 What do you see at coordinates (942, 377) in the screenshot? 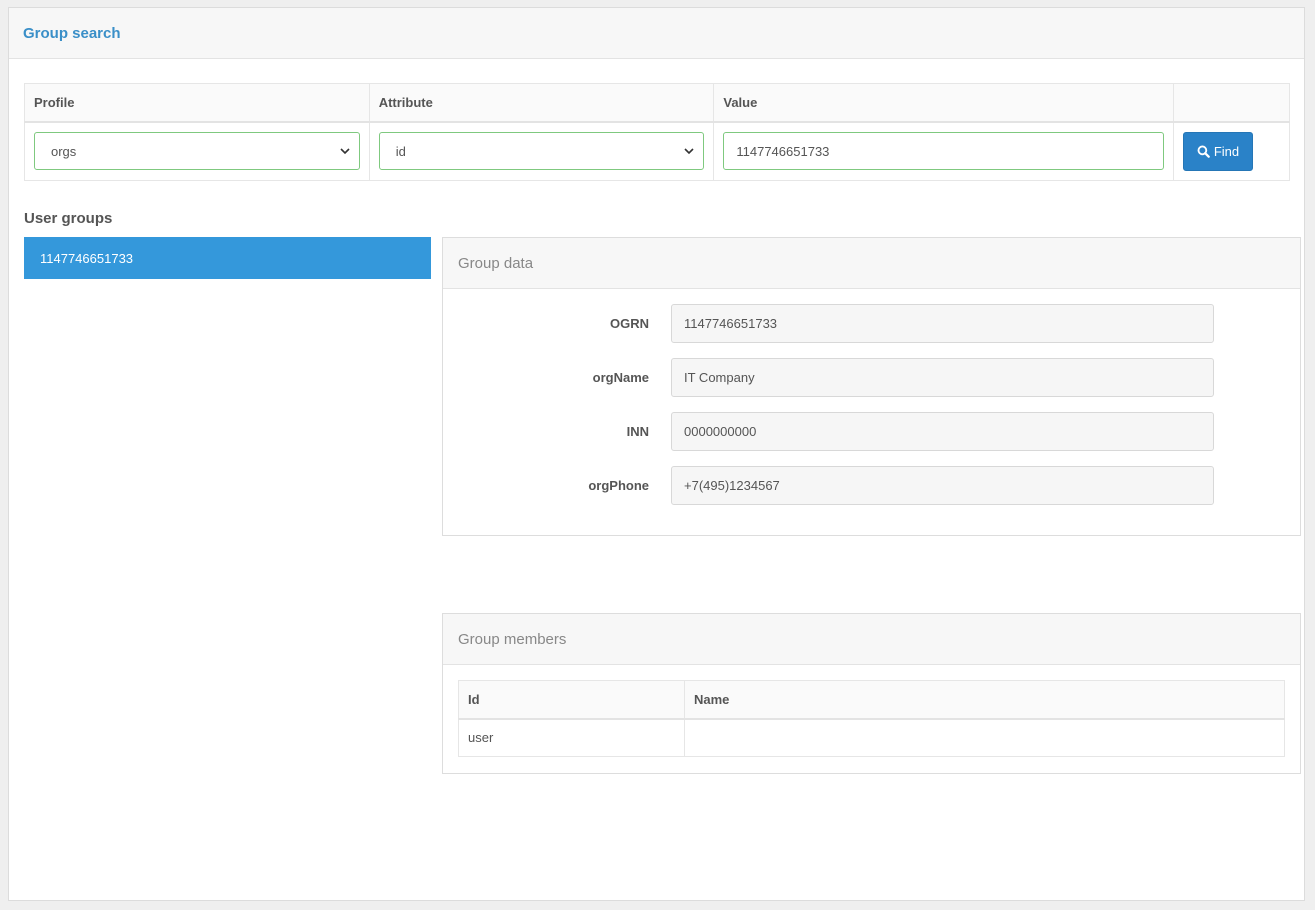
I see `field-value-orgname: IT Company` at bounding box center [942, 377].